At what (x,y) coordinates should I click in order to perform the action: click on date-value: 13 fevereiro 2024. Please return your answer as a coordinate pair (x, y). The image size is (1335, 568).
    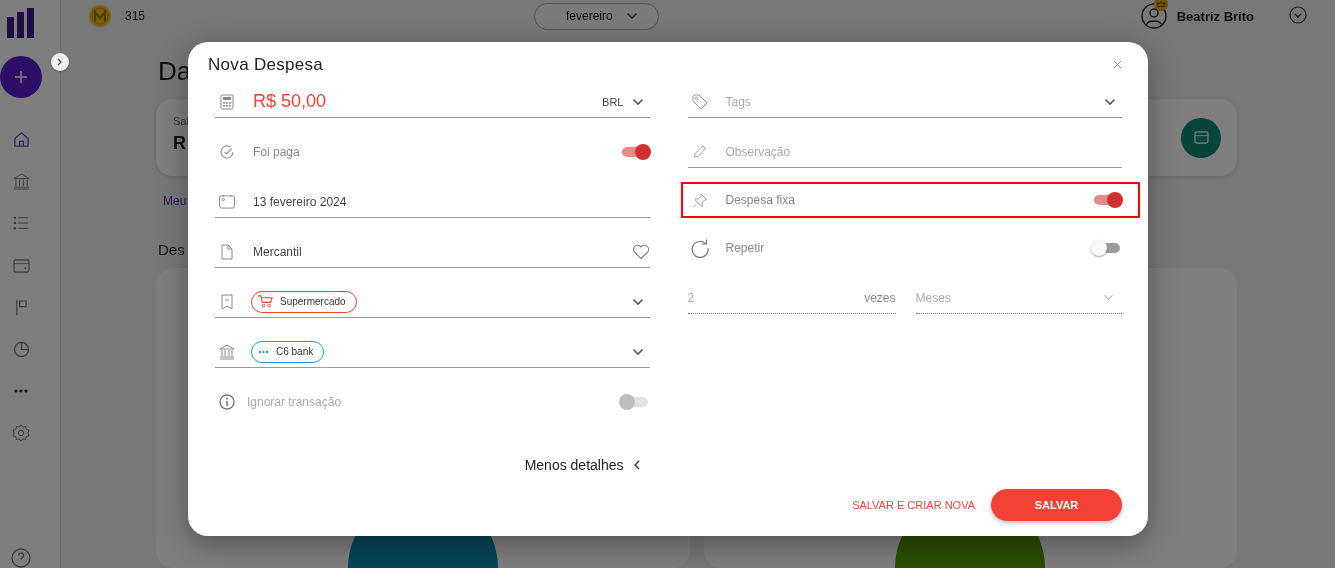
    Looking at the image, I should click on (300, 201).